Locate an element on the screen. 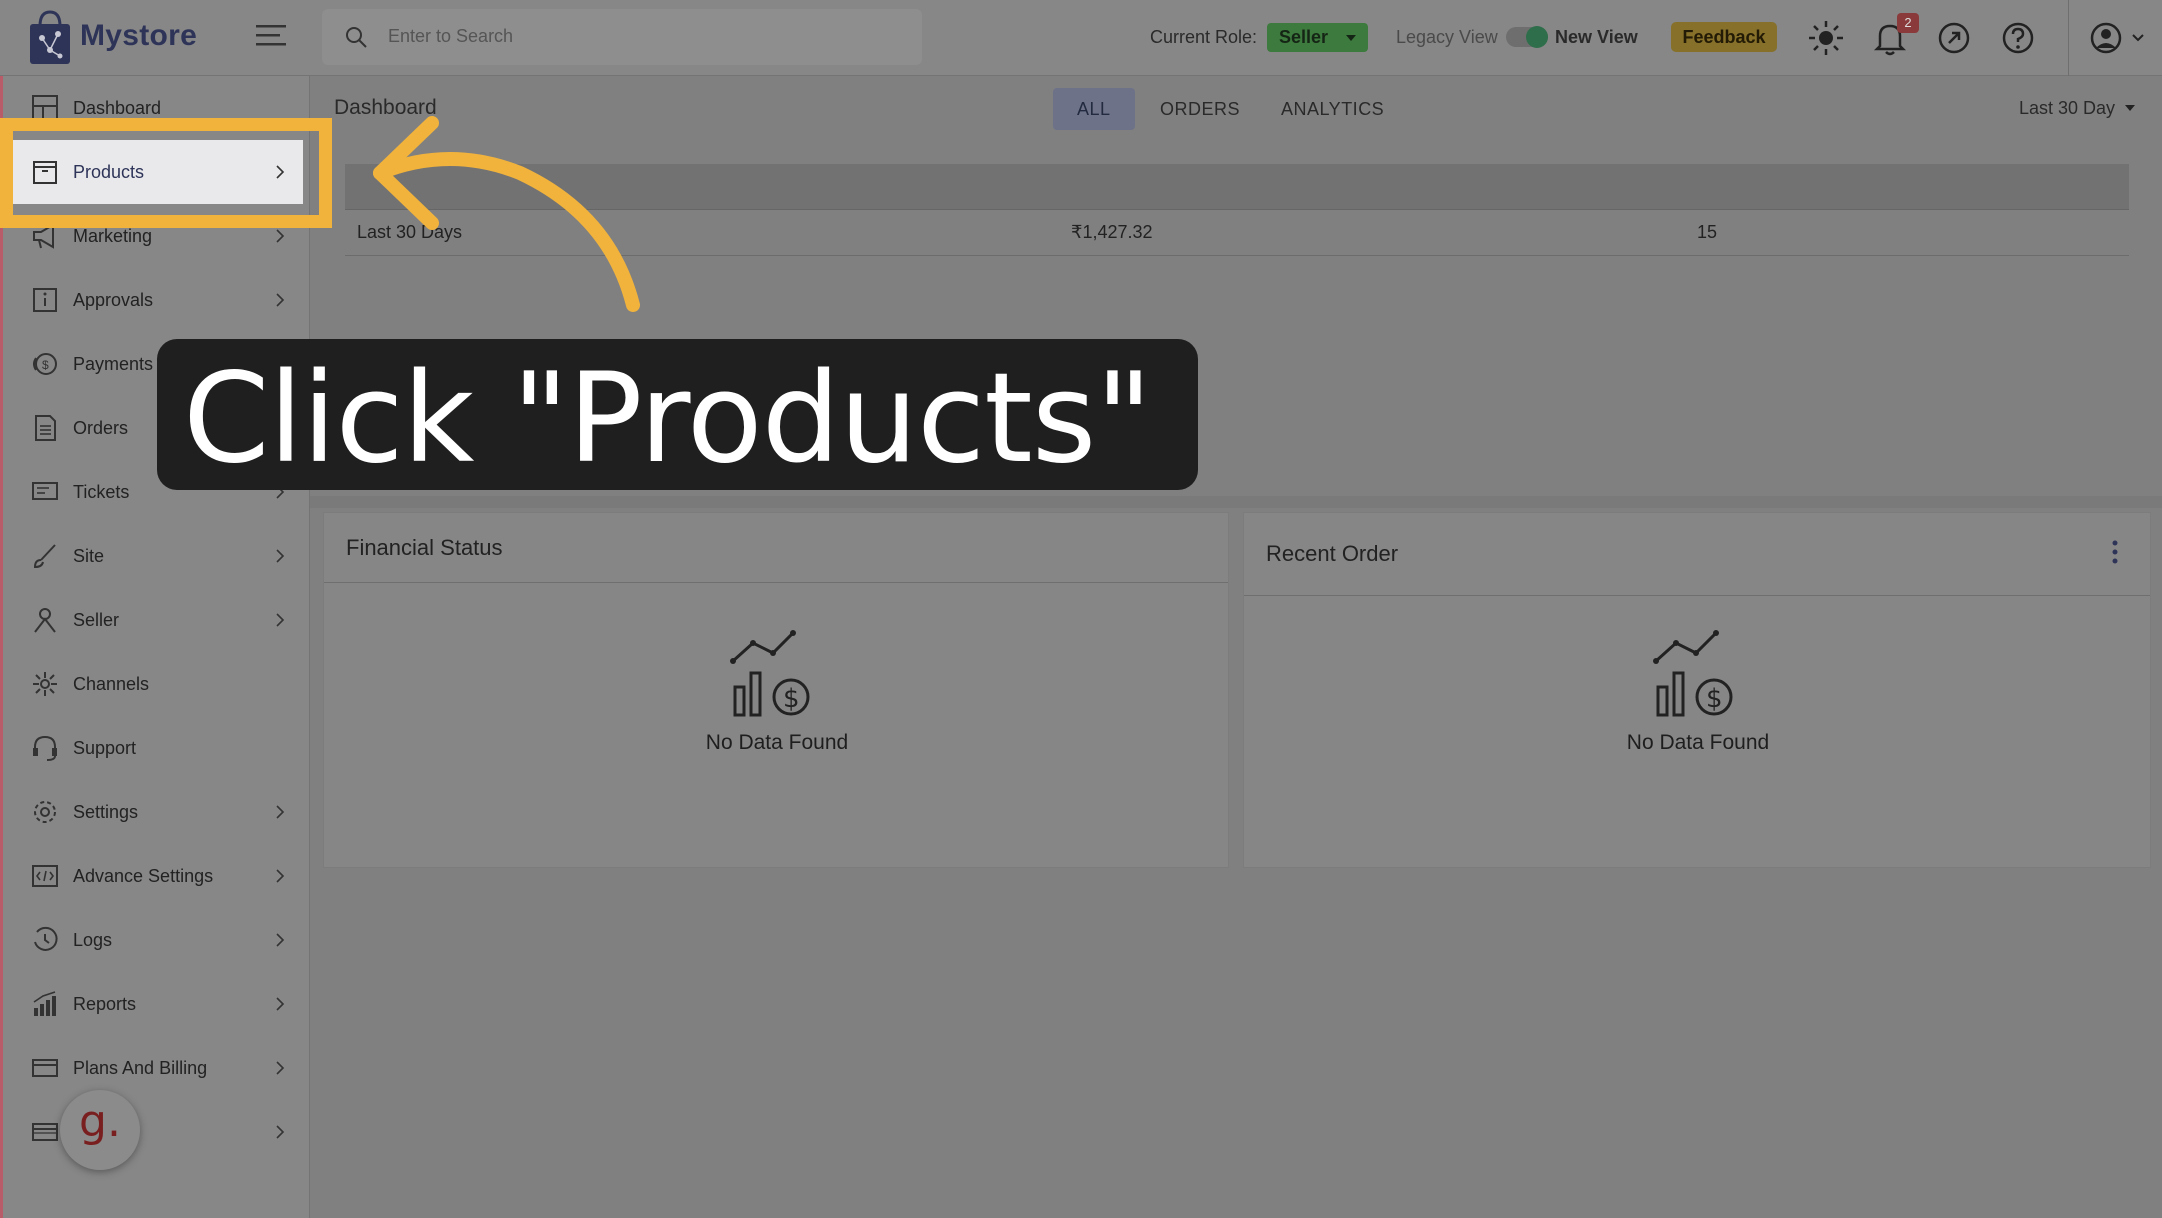 The image size is (2162, 1218). role-value: Seller is located at coordinates (1304, 37).